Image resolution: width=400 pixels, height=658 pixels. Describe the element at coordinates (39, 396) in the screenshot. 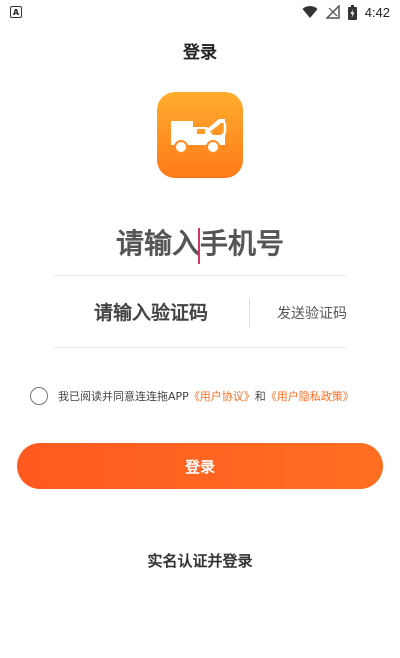

I see `agreement-checkbox` at that location.